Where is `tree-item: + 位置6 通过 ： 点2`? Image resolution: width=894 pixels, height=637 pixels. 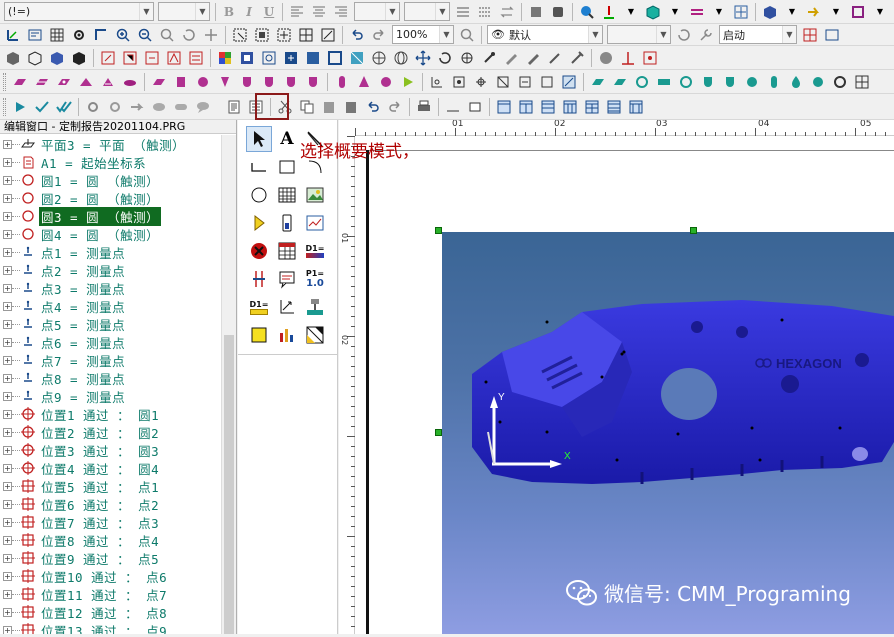 tree-item: + 位置6 通过 ： 点2 is located at coordinates (111, 504).